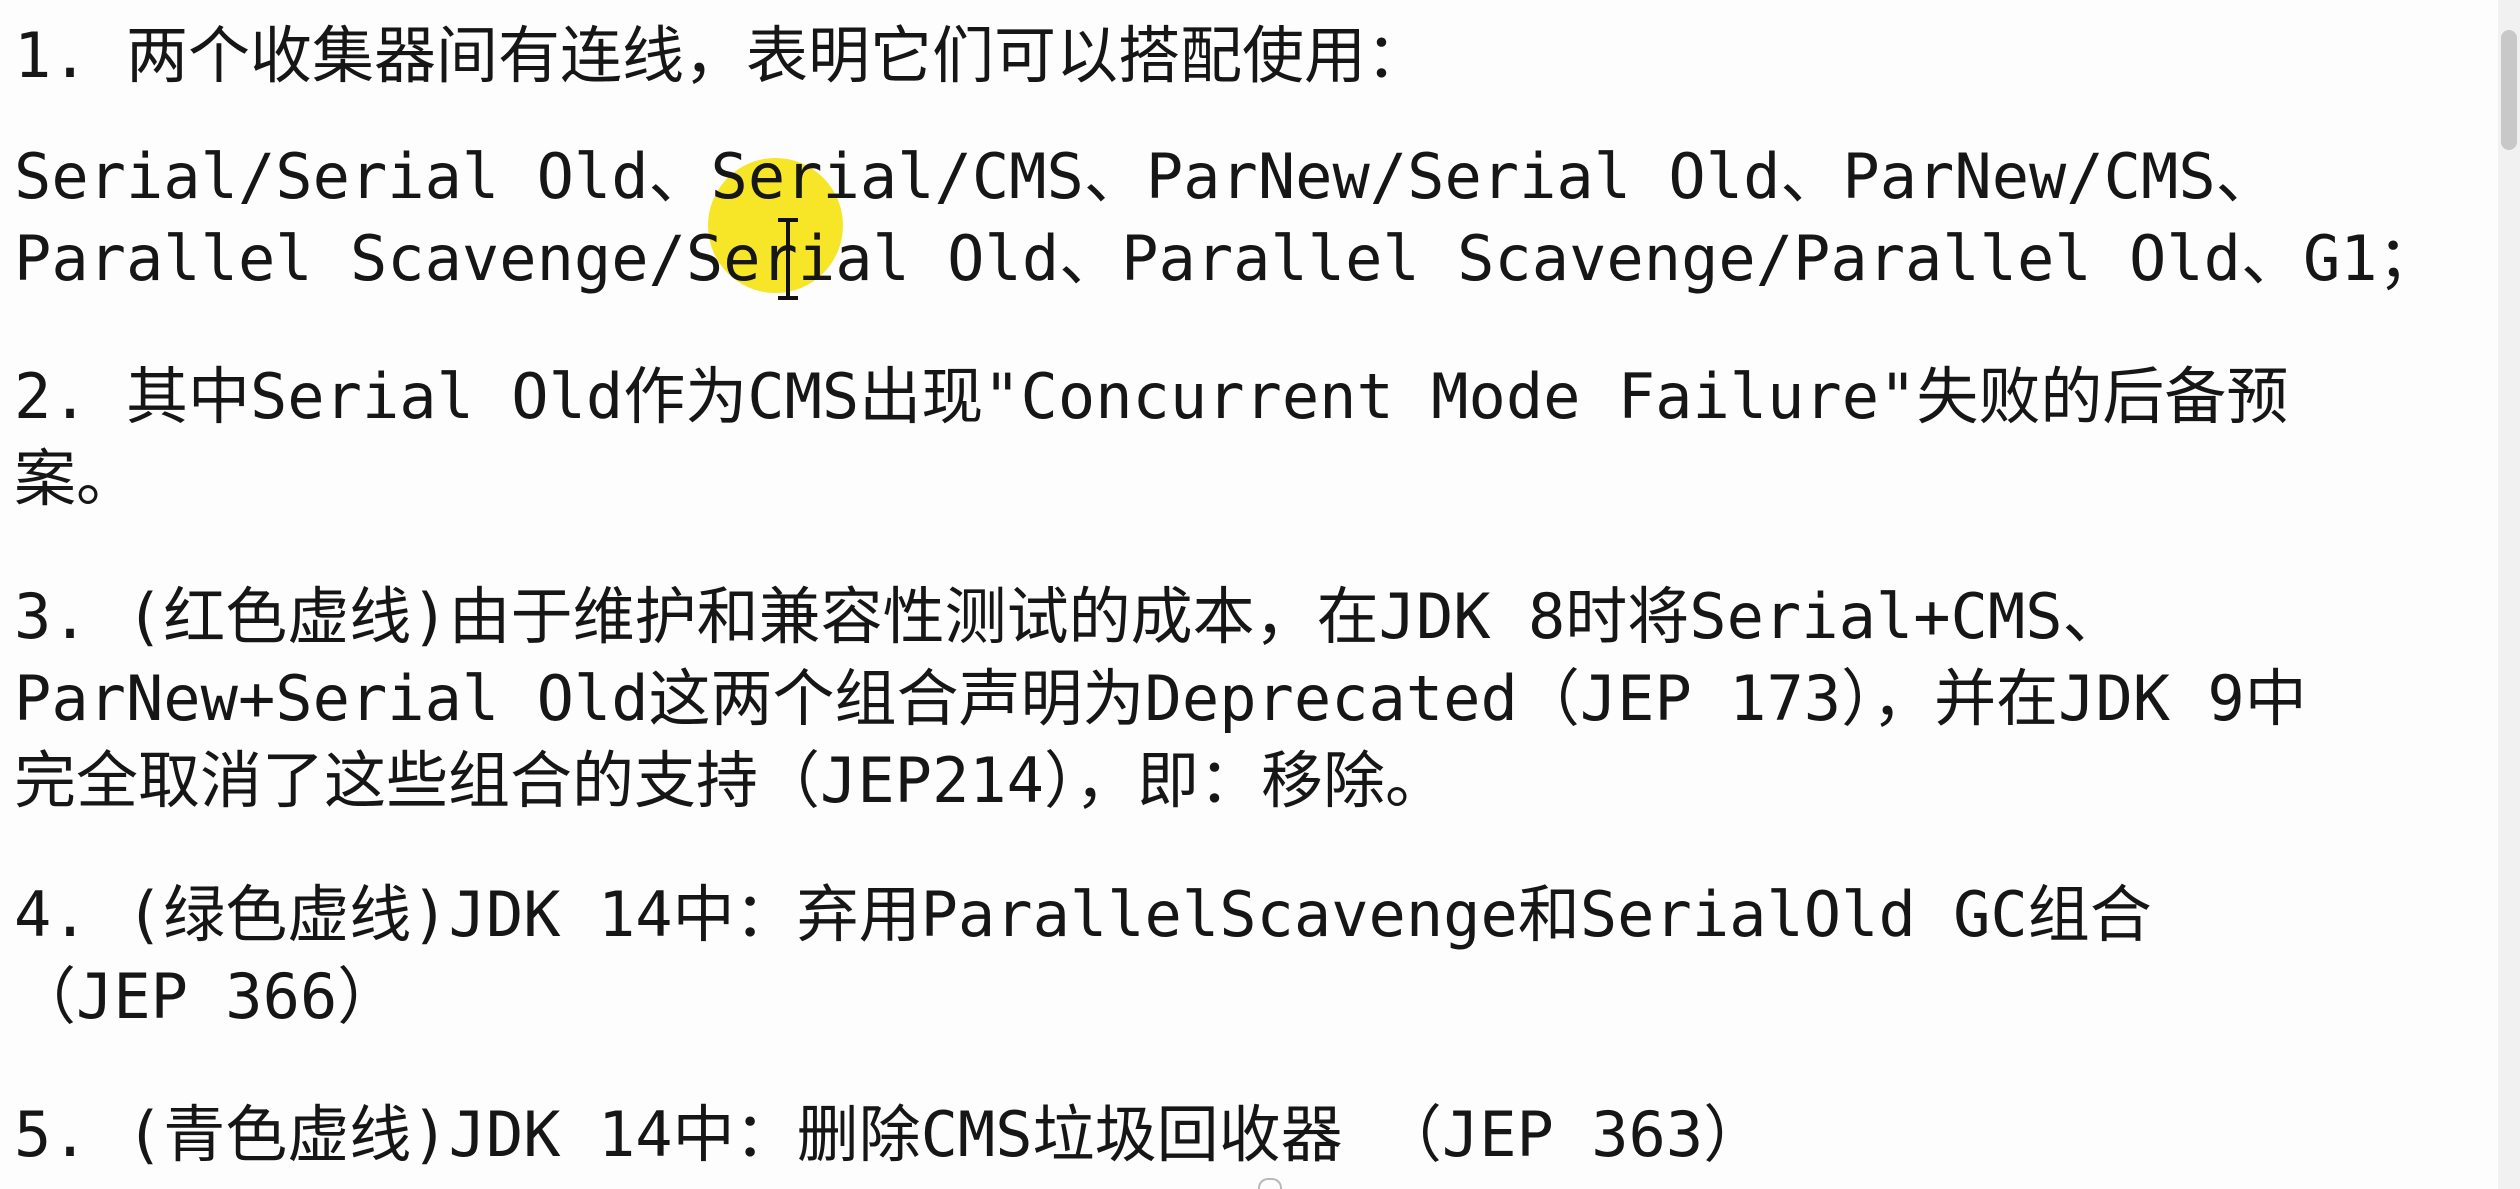 The width and height of the screenshot is (2520, 1189). I want to click on point-5-text: 5. (青色虚线)JDK 14中：删除CMS垃圾回收器 （JEP 363）, so click(890, 1134).